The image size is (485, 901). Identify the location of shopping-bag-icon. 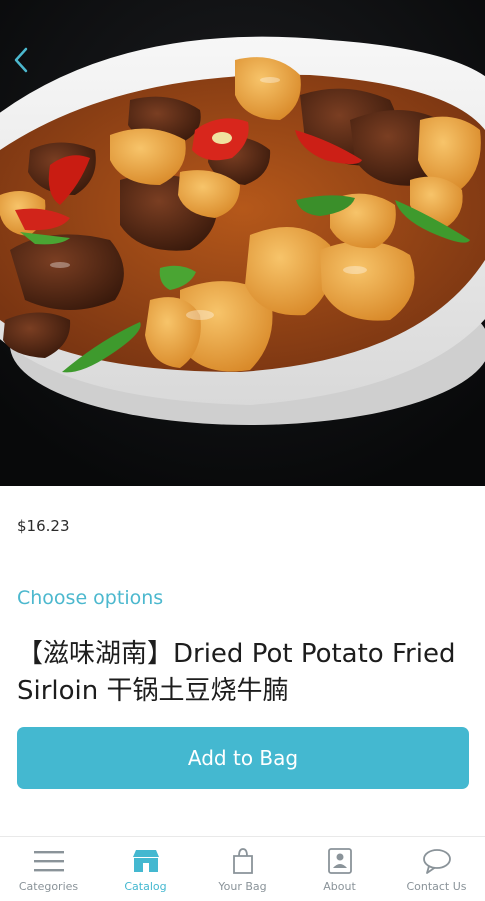
(243, 861).